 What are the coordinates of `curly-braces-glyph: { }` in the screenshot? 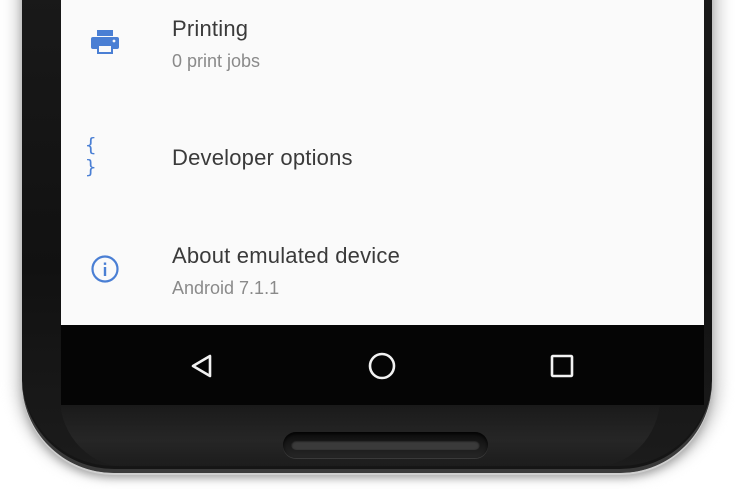 It's located at (92, 156).